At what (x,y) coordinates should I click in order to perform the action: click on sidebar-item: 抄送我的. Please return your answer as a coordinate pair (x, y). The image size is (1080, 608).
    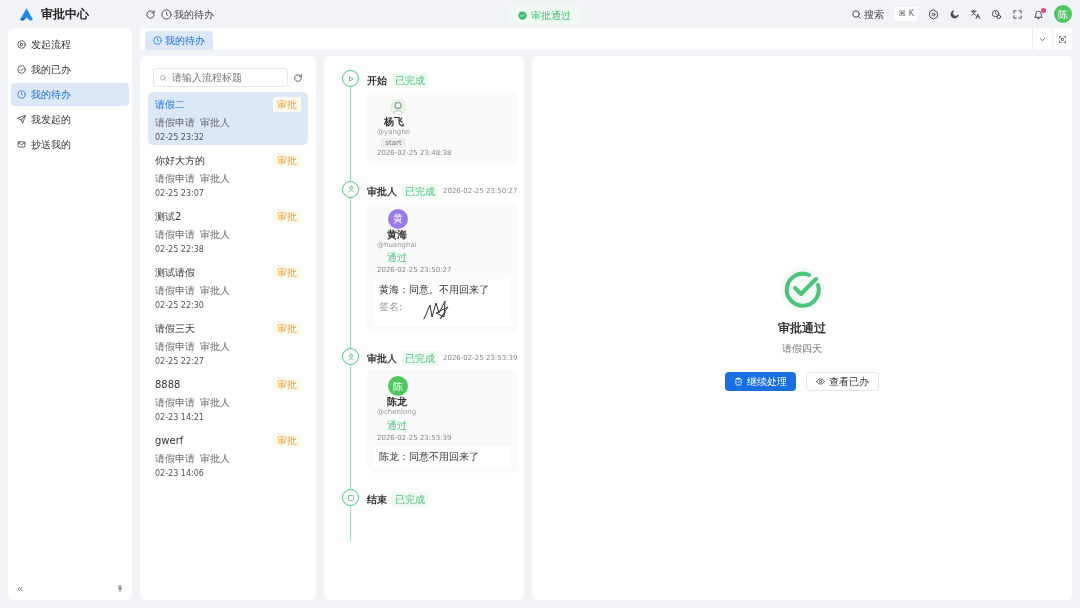
    Looking at the image, I should click on (70, 144).